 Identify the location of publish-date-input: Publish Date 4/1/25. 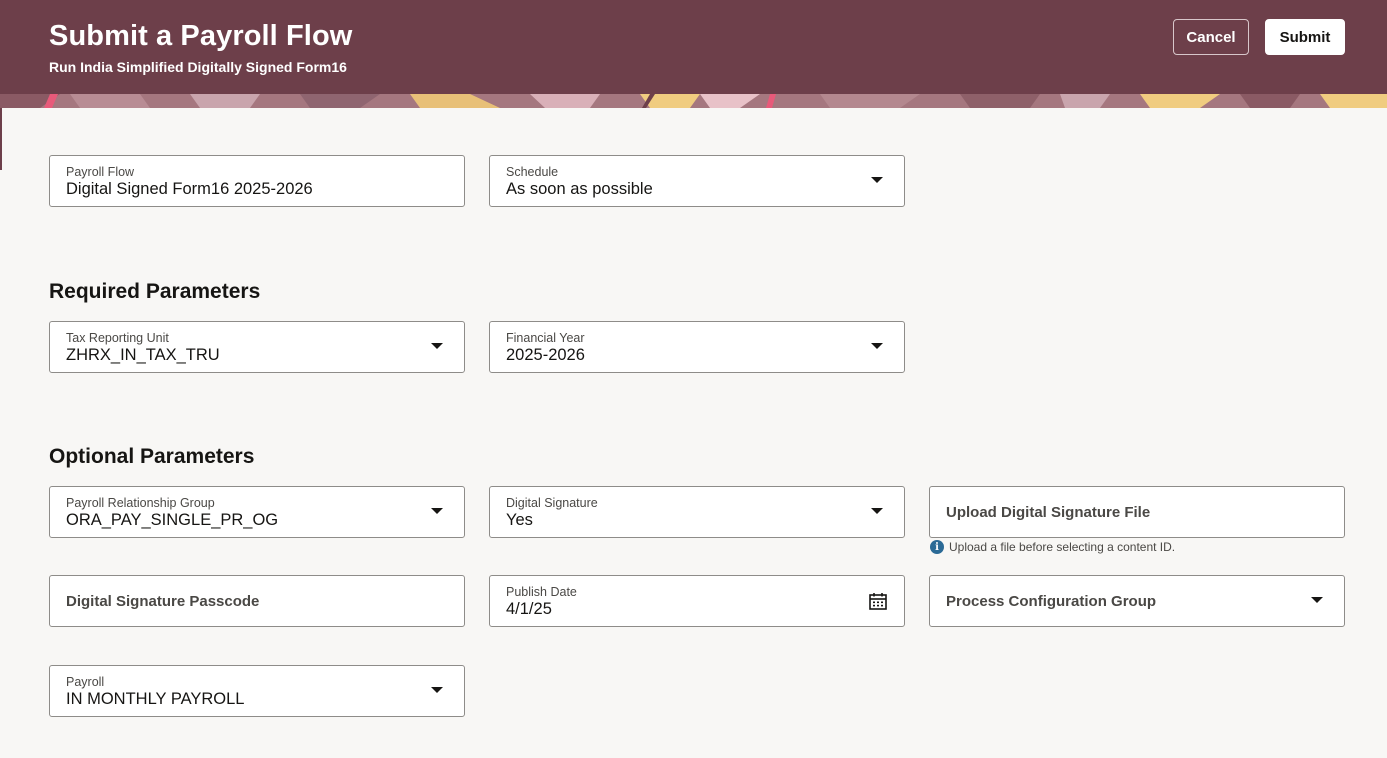
(697, 601).